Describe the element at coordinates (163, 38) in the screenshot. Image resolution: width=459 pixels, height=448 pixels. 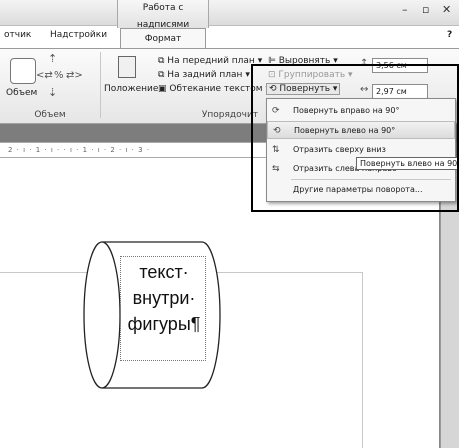
I see `tab-format: Формат` at that location.